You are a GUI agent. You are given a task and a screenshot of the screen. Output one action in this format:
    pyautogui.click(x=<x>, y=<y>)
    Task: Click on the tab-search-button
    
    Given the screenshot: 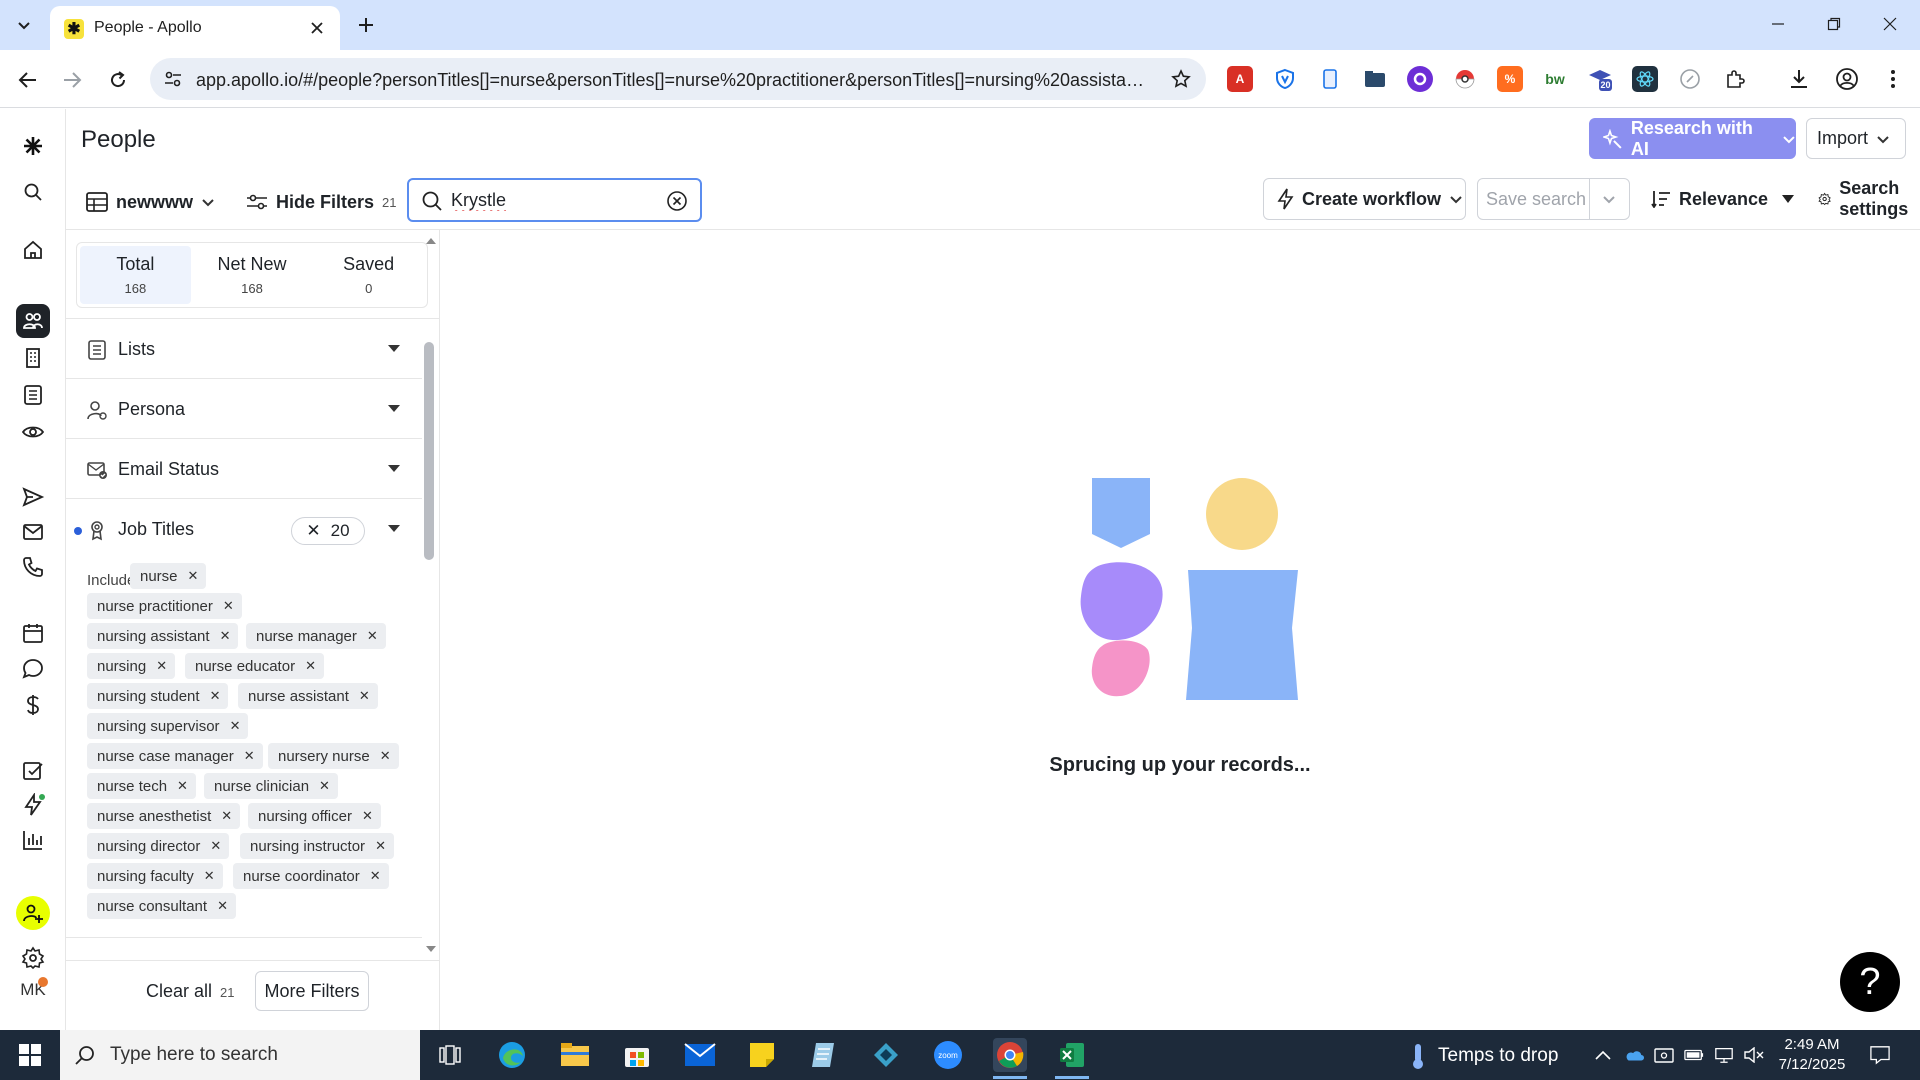 What is the action you would take?
    pyautogui.click(x=24, y=25)
    